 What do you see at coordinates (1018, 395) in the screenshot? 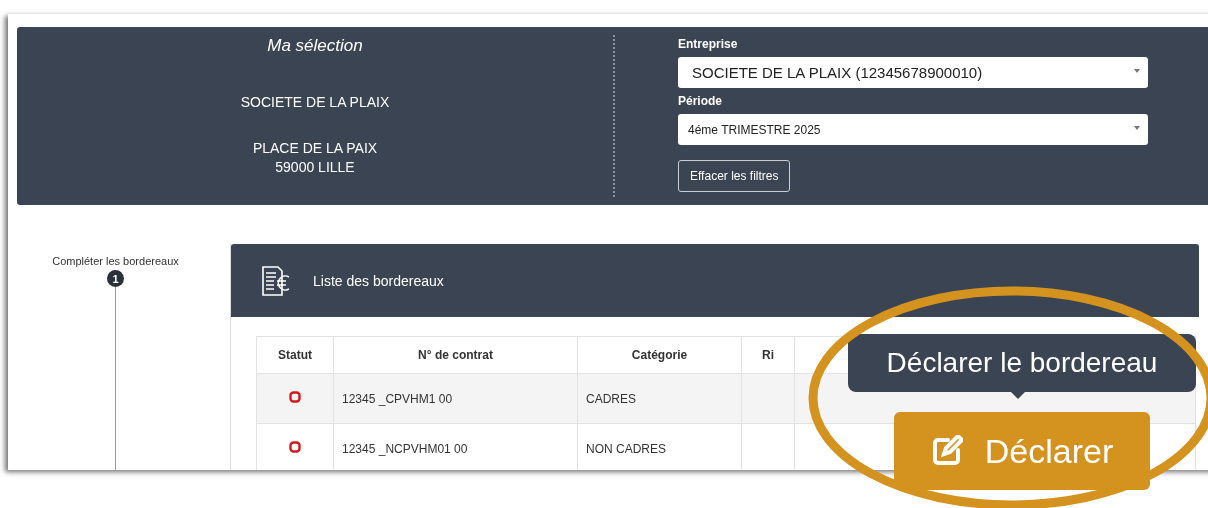
I see `tooltip-arrow` at bounding box center [1018, 395].